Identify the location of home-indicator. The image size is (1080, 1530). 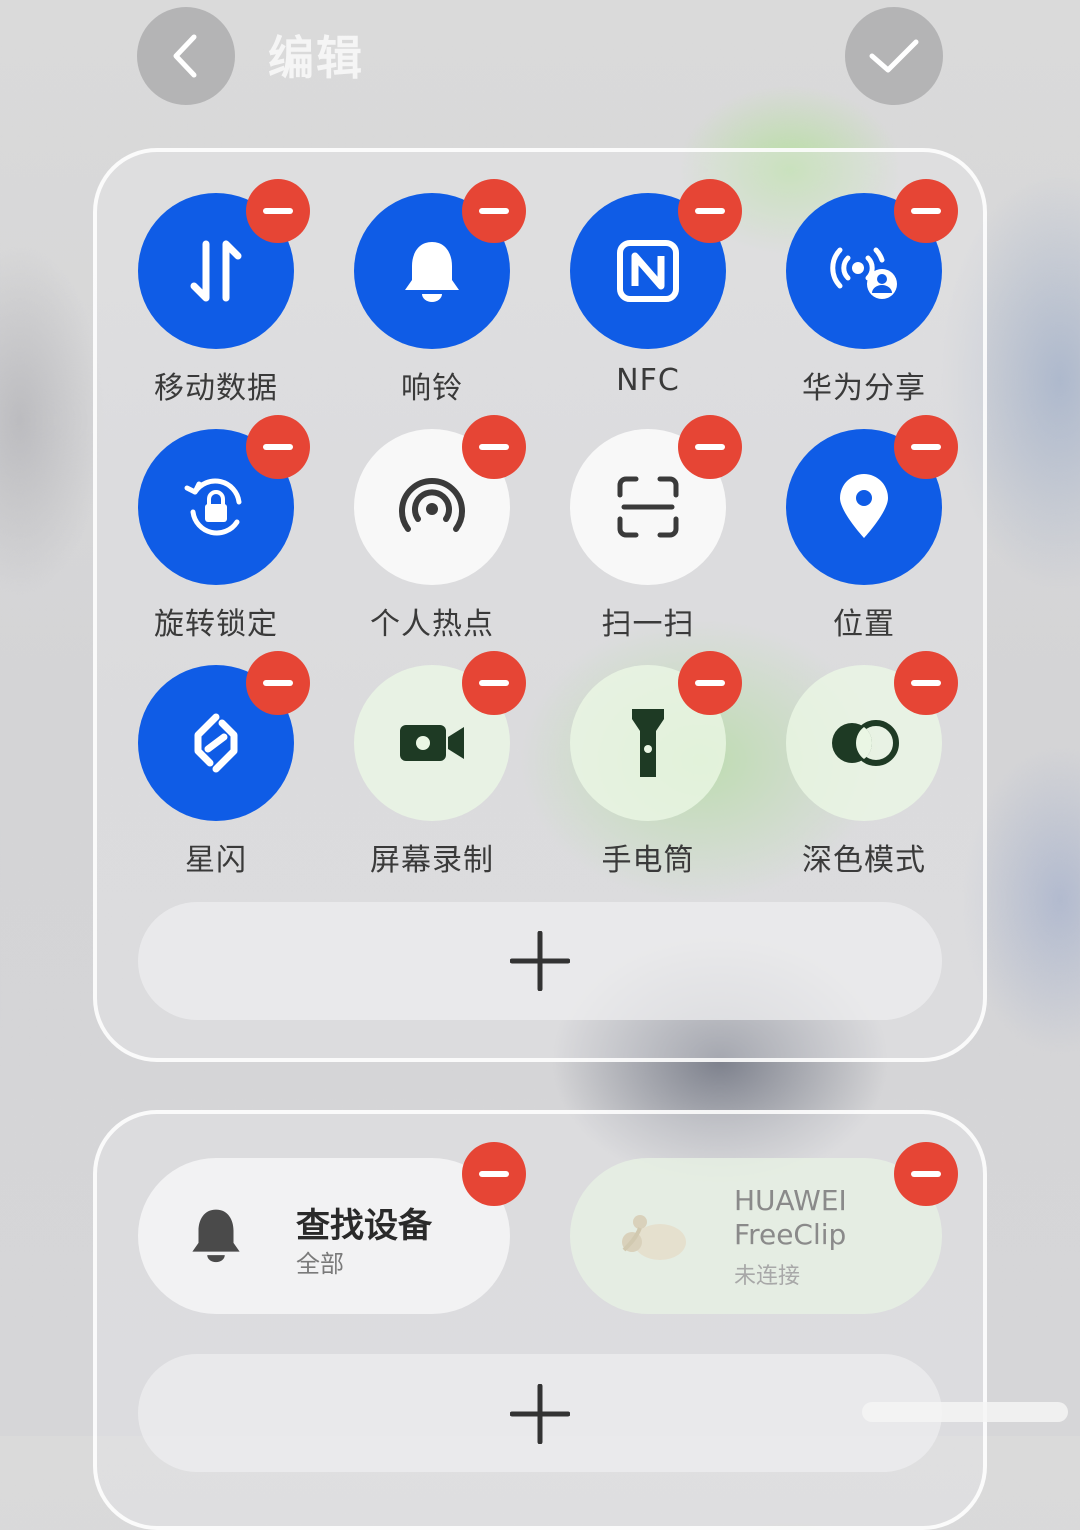
(965, 1412).